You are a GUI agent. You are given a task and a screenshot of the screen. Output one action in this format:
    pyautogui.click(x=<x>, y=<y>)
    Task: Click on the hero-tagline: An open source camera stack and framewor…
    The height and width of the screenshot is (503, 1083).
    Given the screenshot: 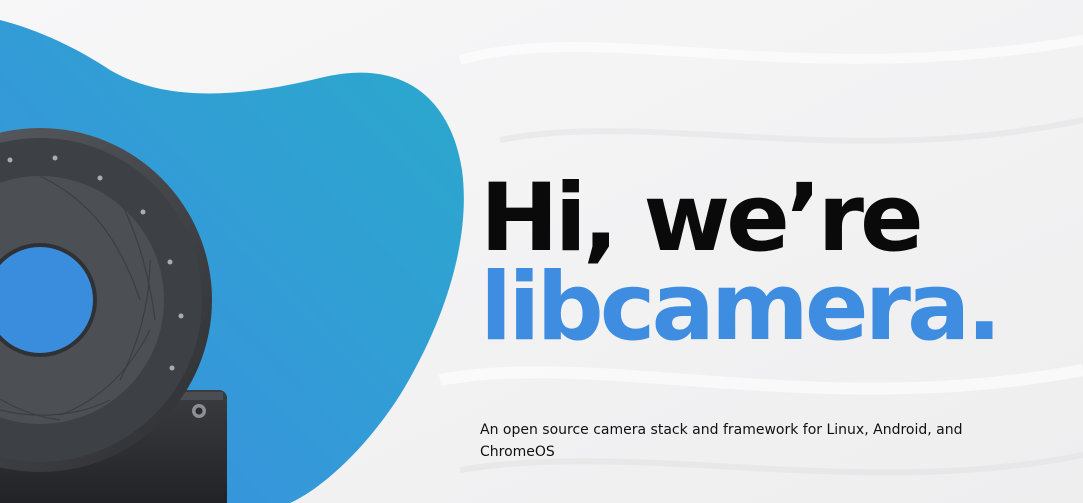 What is the action you would take?
    pyautogui.click(x=721, y=441)
    